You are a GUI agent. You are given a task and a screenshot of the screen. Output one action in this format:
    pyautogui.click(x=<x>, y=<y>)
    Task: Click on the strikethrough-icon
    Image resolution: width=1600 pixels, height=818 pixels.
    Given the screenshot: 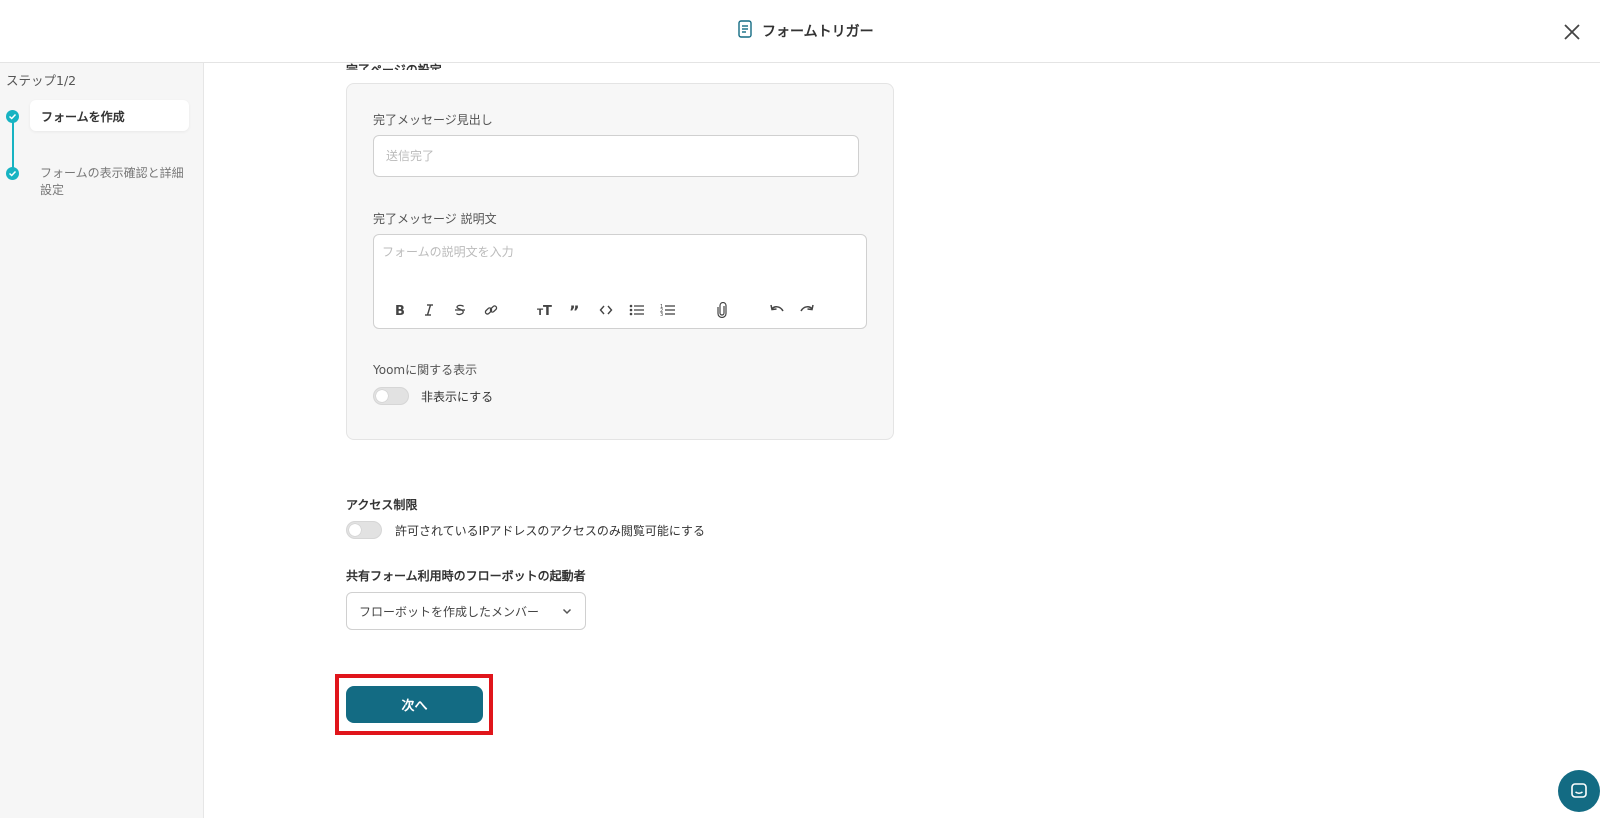 What is the action you would take?
    pyautogui.click(x=460, y=310)
    